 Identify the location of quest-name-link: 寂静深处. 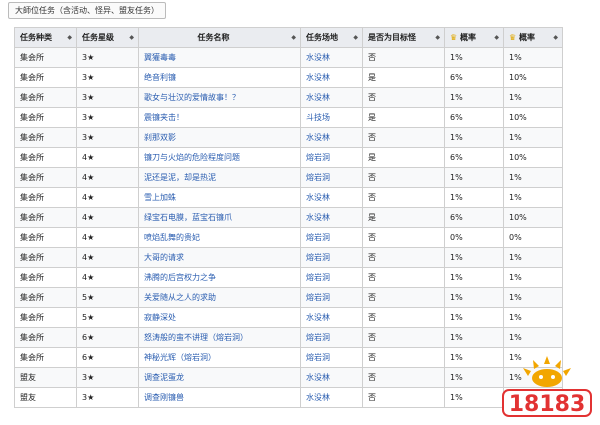
(160, 317).